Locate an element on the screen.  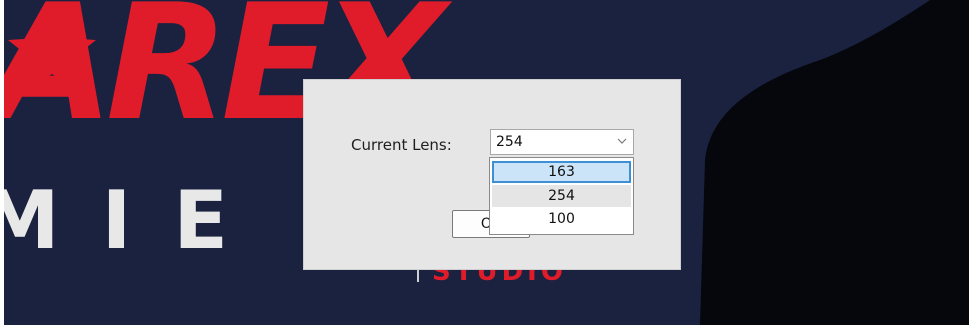
lens-select-value: 254 is located at coordinates (509, 142).